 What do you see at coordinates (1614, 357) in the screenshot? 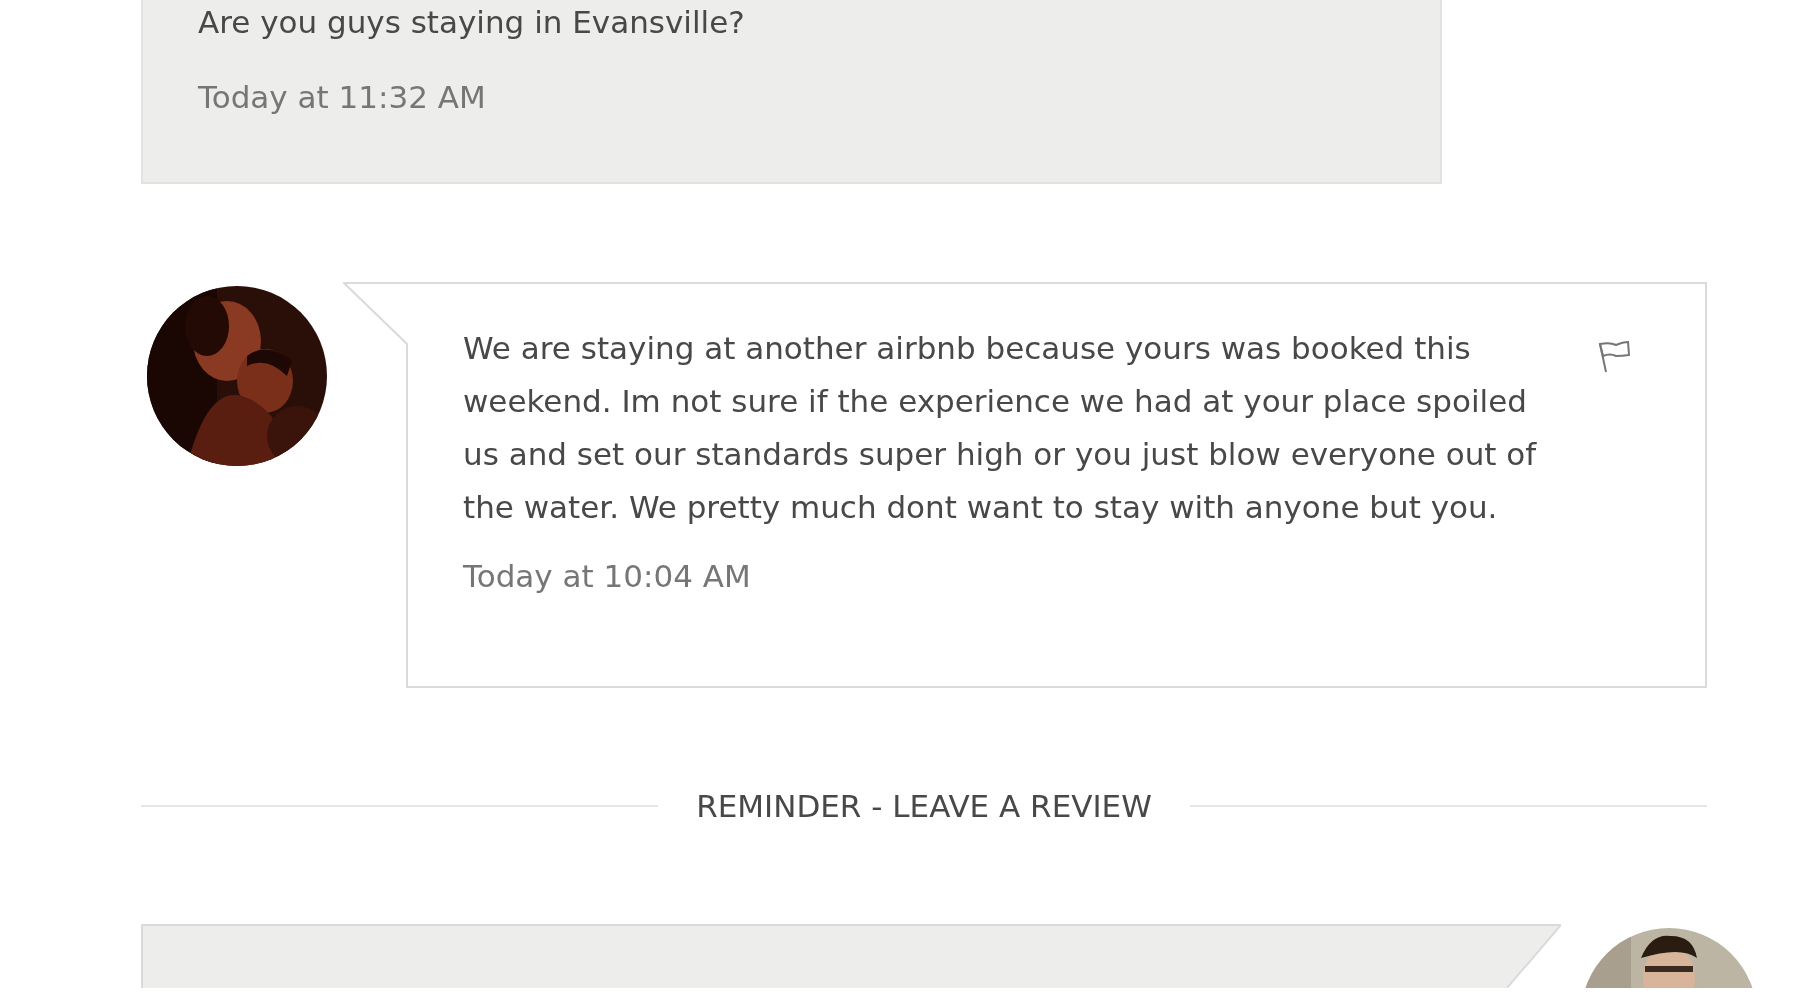
I see `report-flag-icon` at bounding box center [1614, 357].